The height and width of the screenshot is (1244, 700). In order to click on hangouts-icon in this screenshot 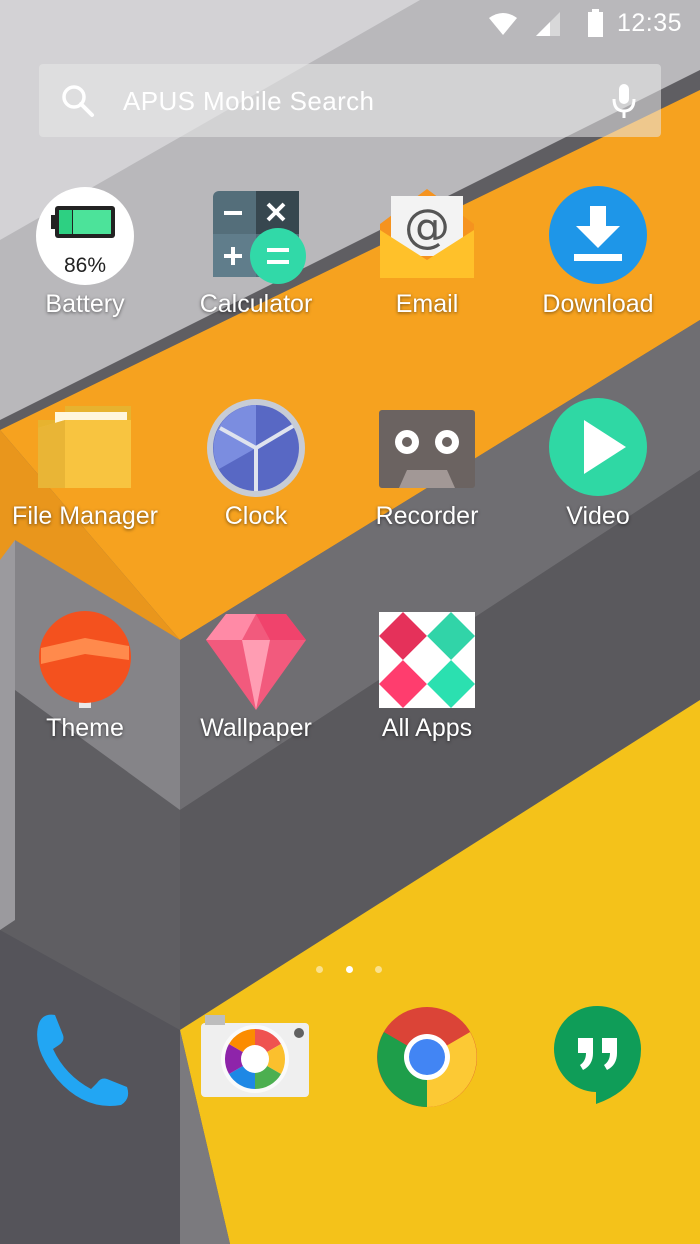, I will do `click(597, 1054)`.